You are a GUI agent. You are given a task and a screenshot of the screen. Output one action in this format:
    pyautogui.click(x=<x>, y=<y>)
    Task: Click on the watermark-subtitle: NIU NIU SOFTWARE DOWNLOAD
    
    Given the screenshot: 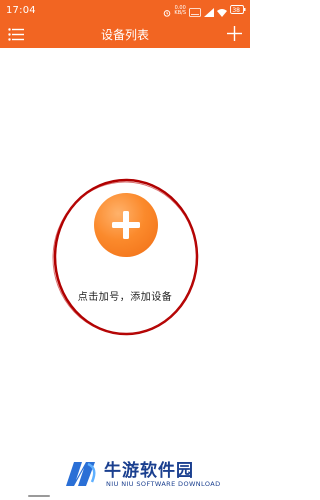 What is the action you would take?
    pyautogui.click(x=163, y=484)
    